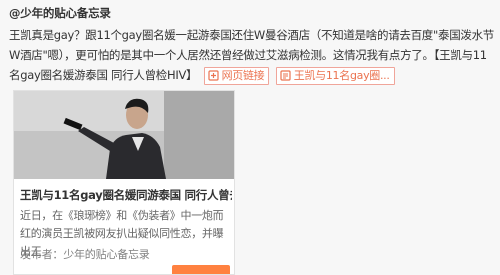 The image size is (500, 275). Describe the element at coordinates (285, 75) in the screenshot. I see `article-icon` at that location.